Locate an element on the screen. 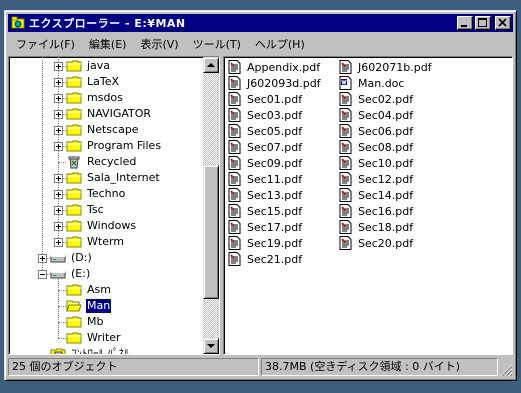  file-name: Sec12.pdf is located at coordinates (386, 179).